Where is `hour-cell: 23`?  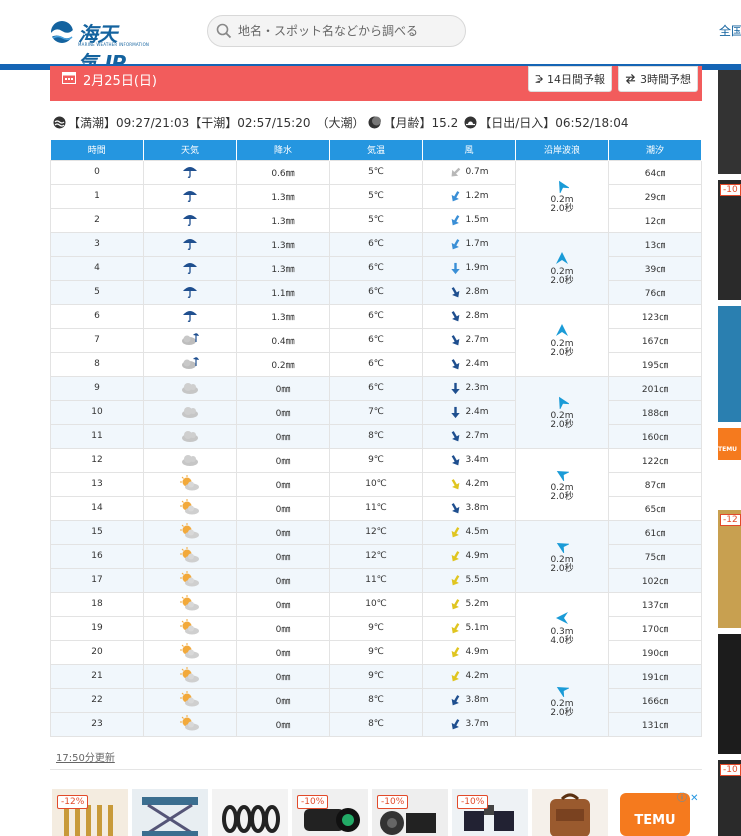
hour-cell: 23 is located at coordinates (97, 724).